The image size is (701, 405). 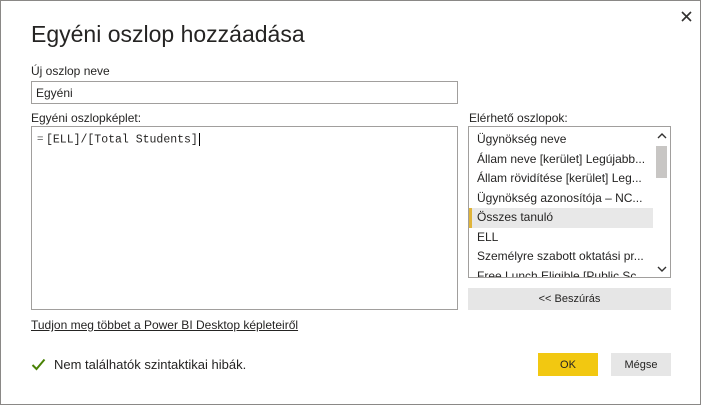 I want to click on ok-button: OK, so click(x=568, y=364).